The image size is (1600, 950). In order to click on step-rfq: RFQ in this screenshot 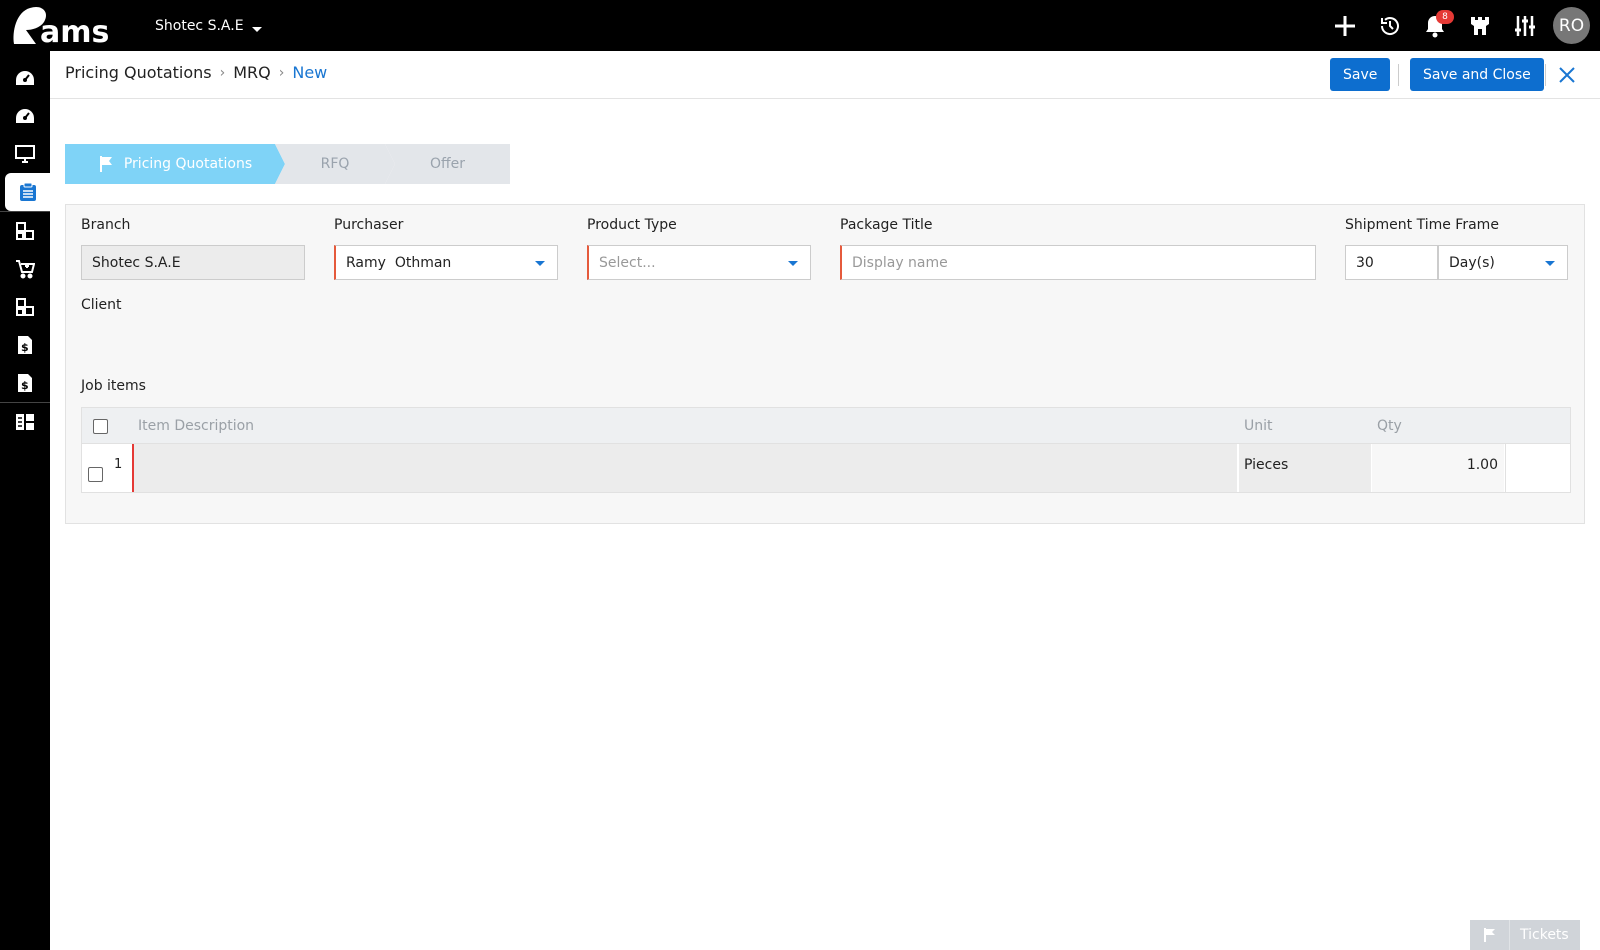, I will do `click(335, 164)`.